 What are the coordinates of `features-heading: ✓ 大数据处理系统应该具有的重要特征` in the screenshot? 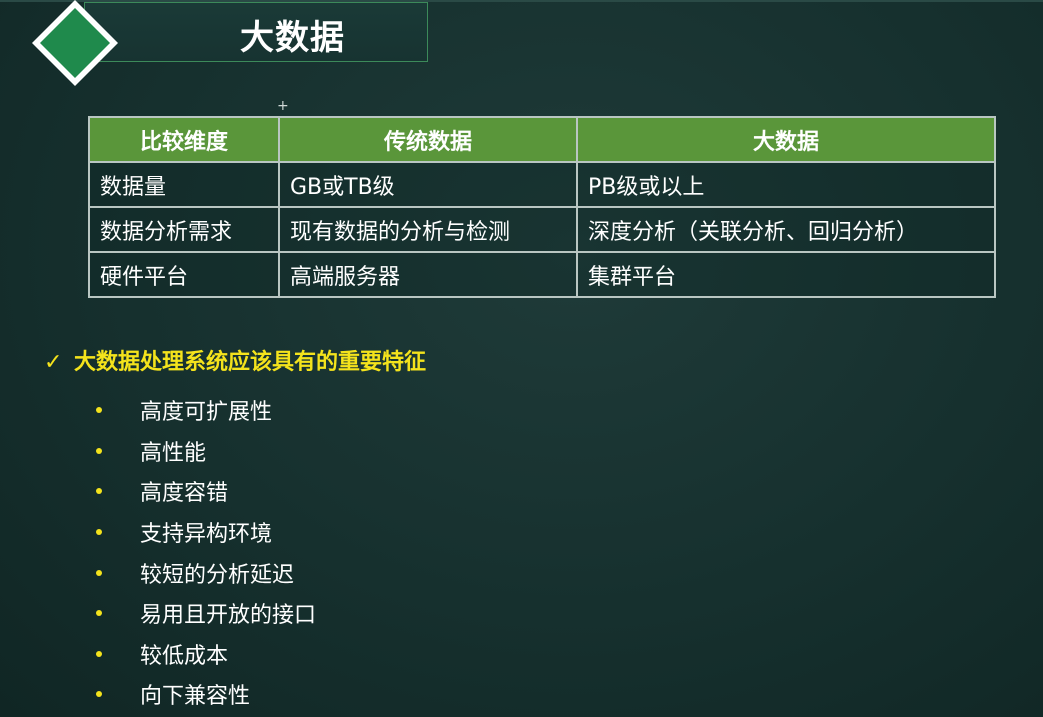 It's located at (235, 360).